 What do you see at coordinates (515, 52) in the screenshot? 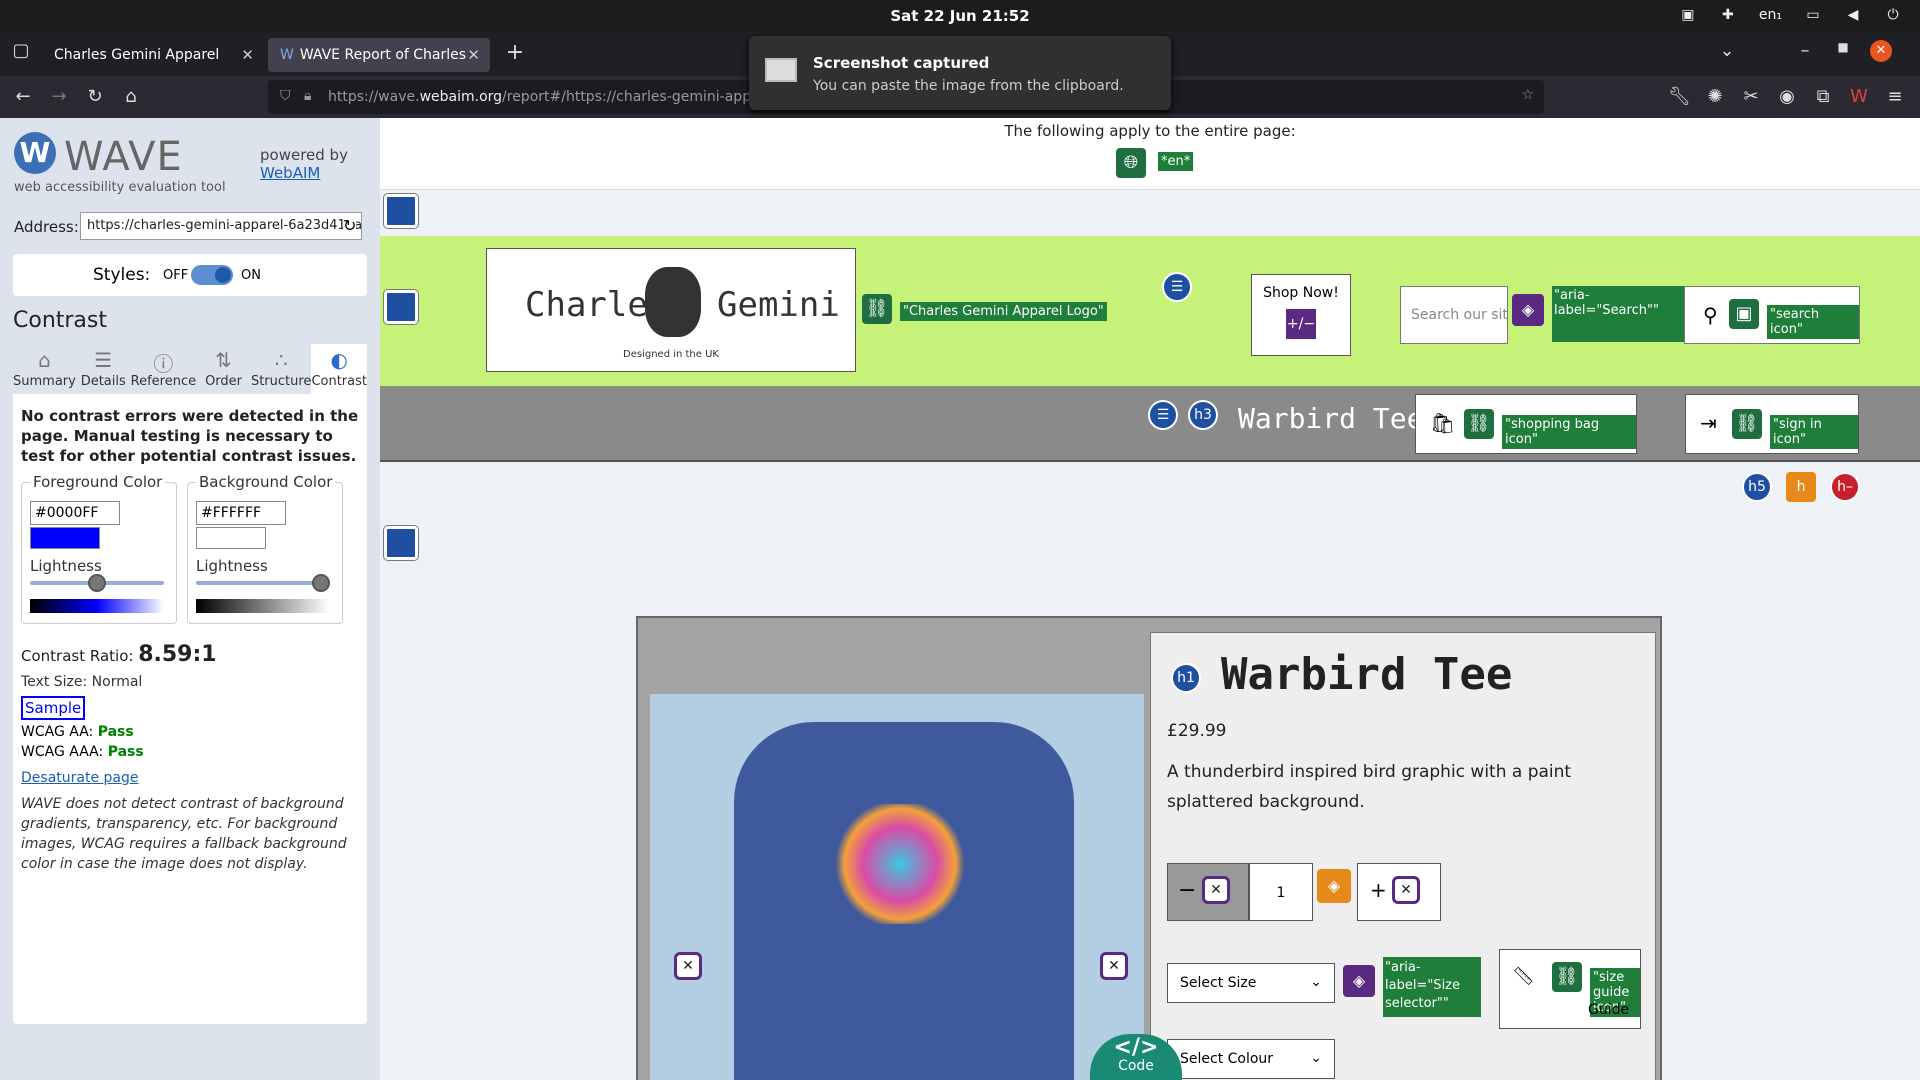
I see `new-tab-icon: +` at bounding box center [515, 52].